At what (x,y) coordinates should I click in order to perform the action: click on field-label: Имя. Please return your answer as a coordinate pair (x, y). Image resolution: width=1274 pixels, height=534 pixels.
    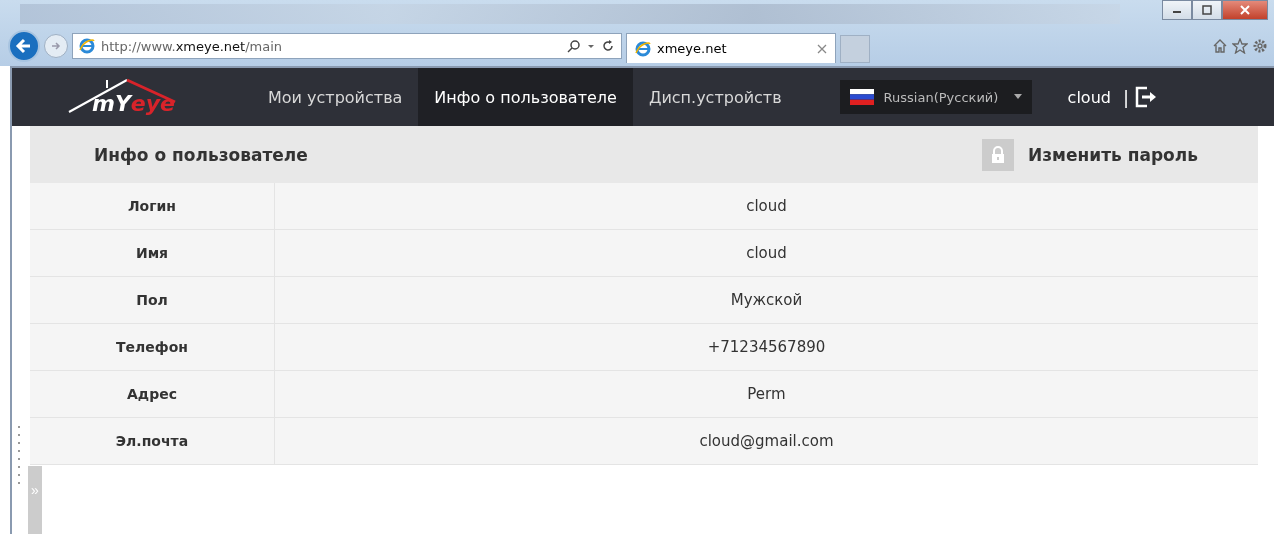
    Looking at the image, I should click on (152, 253).